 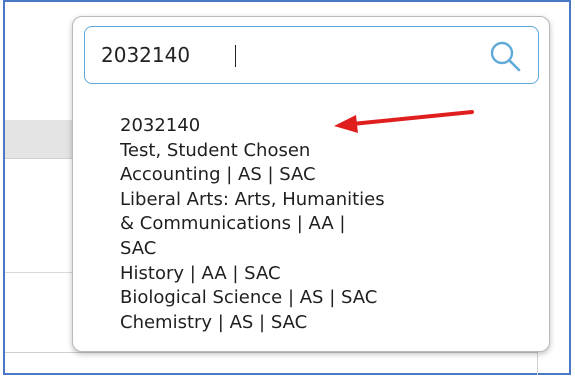 I want to click on result-line: Biological Science | AS | SAC, so click(x=330, y=298).